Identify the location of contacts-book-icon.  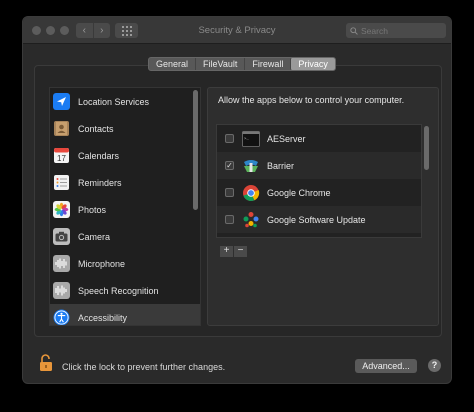
(61, 128).